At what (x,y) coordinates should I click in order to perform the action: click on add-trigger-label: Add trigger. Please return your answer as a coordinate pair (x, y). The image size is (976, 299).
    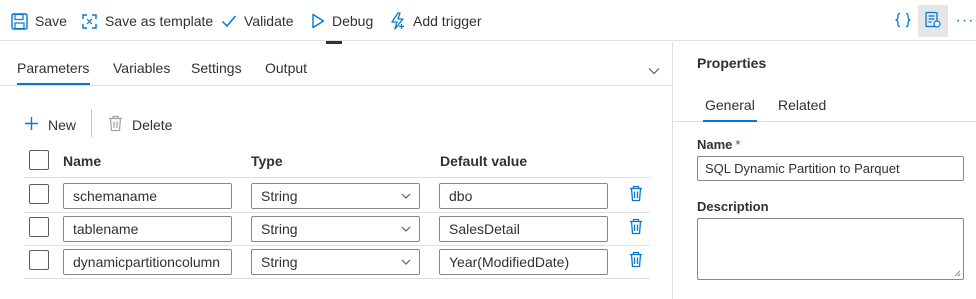
    Looking at the image, I should click on (447, 21).